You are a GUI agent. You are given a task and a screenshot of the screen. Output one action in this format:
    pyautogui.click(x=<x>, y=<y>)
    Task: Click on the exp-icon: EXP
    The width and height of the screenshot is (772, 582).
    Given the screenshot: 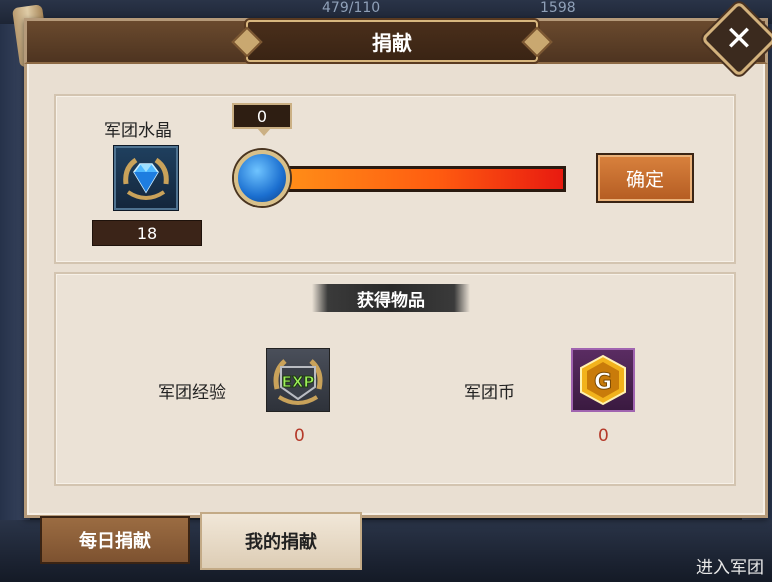 What is the action you would take?
    pyautogui.click(x=298, y=380)
    